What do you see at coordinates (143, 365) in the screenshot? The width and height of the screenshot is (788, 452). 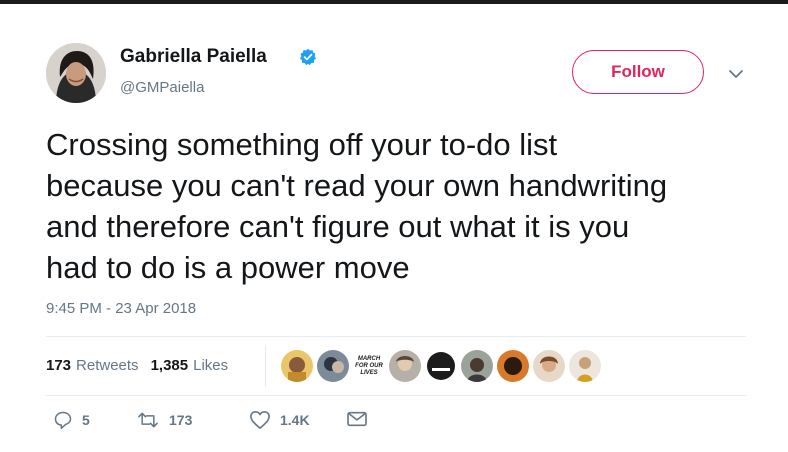 I see `tweet-stats: 173 Retweets 1,385 Likes` at bounding box center [143, 365].